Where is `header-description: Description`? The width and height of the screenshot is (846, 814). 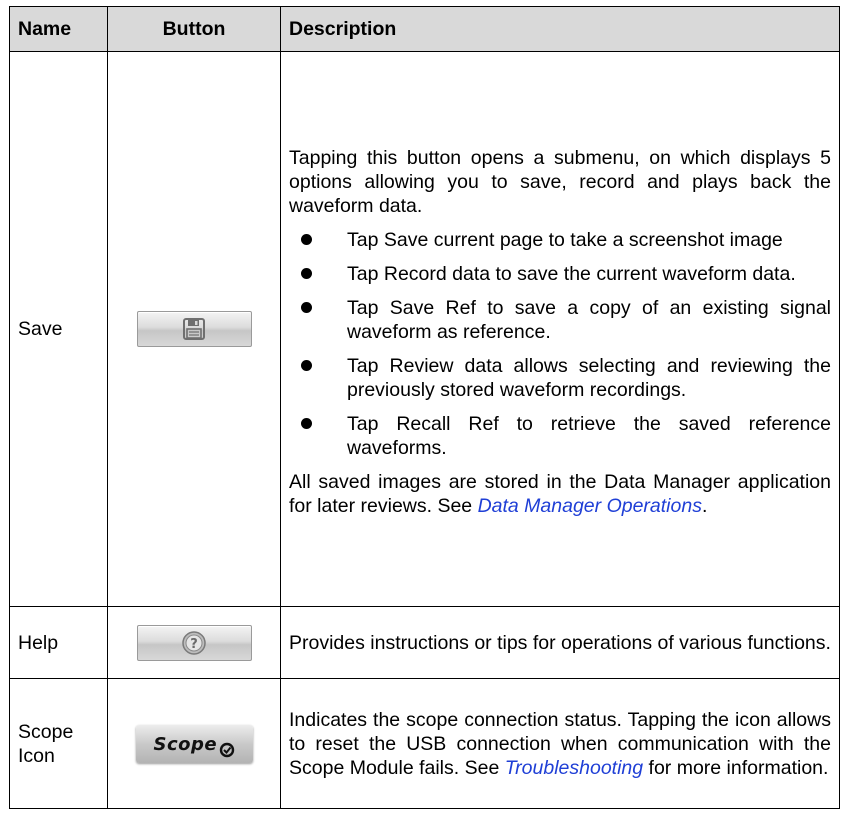
header-description: Description is located at coordinates (560, 29).